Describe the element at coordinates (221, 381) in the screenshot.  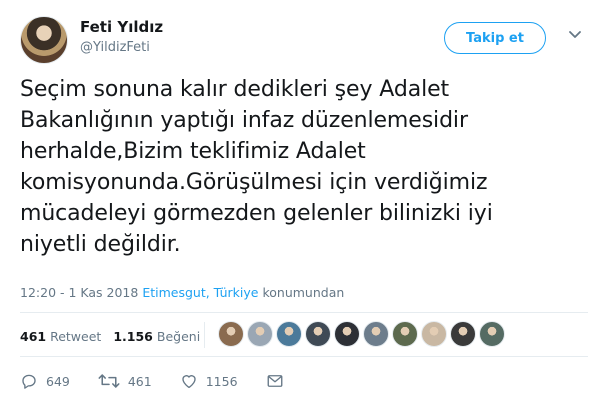
I see `like-count: 1156` at that location.